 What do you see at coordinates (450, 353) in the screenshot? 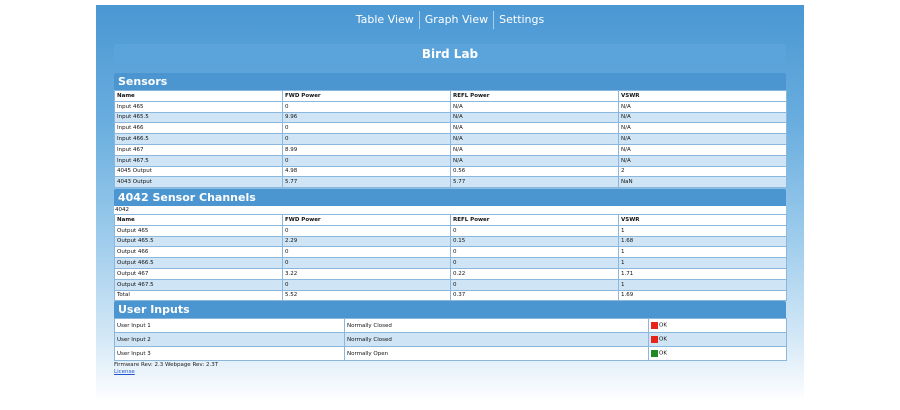
I see `user-input-row: User Input 3 Normally Open OK` at bounding box center [450, 353].